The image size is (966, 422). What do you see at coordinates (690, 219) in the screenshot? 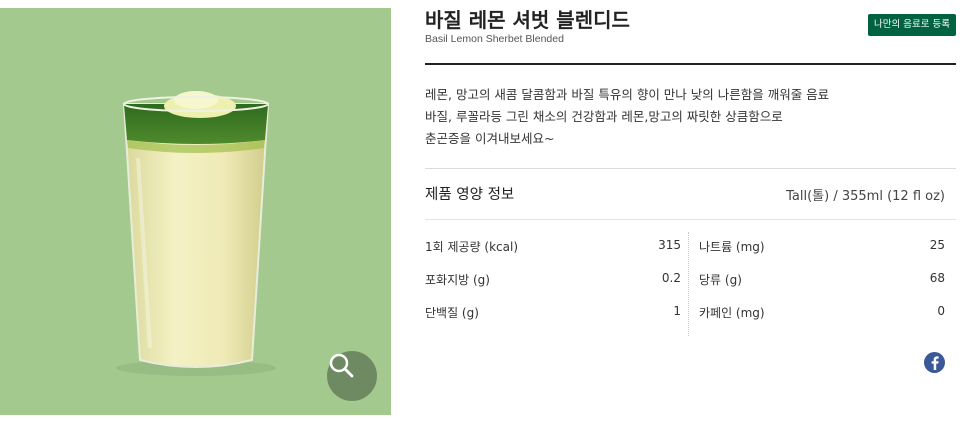
I see `nutrition-divider` at bounding box center [690, 219].